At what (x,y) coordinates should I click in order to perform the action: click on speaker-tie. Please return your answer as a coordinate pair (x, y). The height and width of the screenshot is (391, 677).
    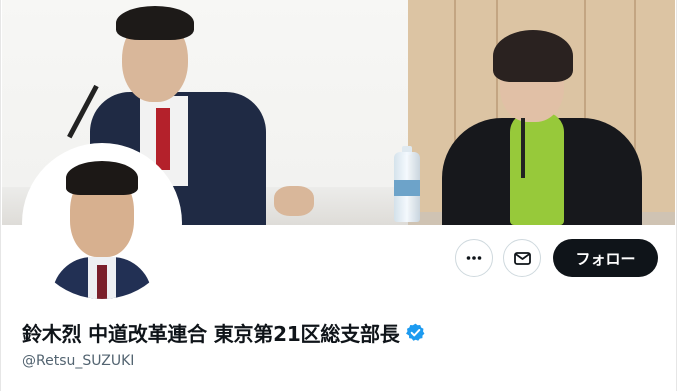
    Looking at the image, I should click on (163, 139).